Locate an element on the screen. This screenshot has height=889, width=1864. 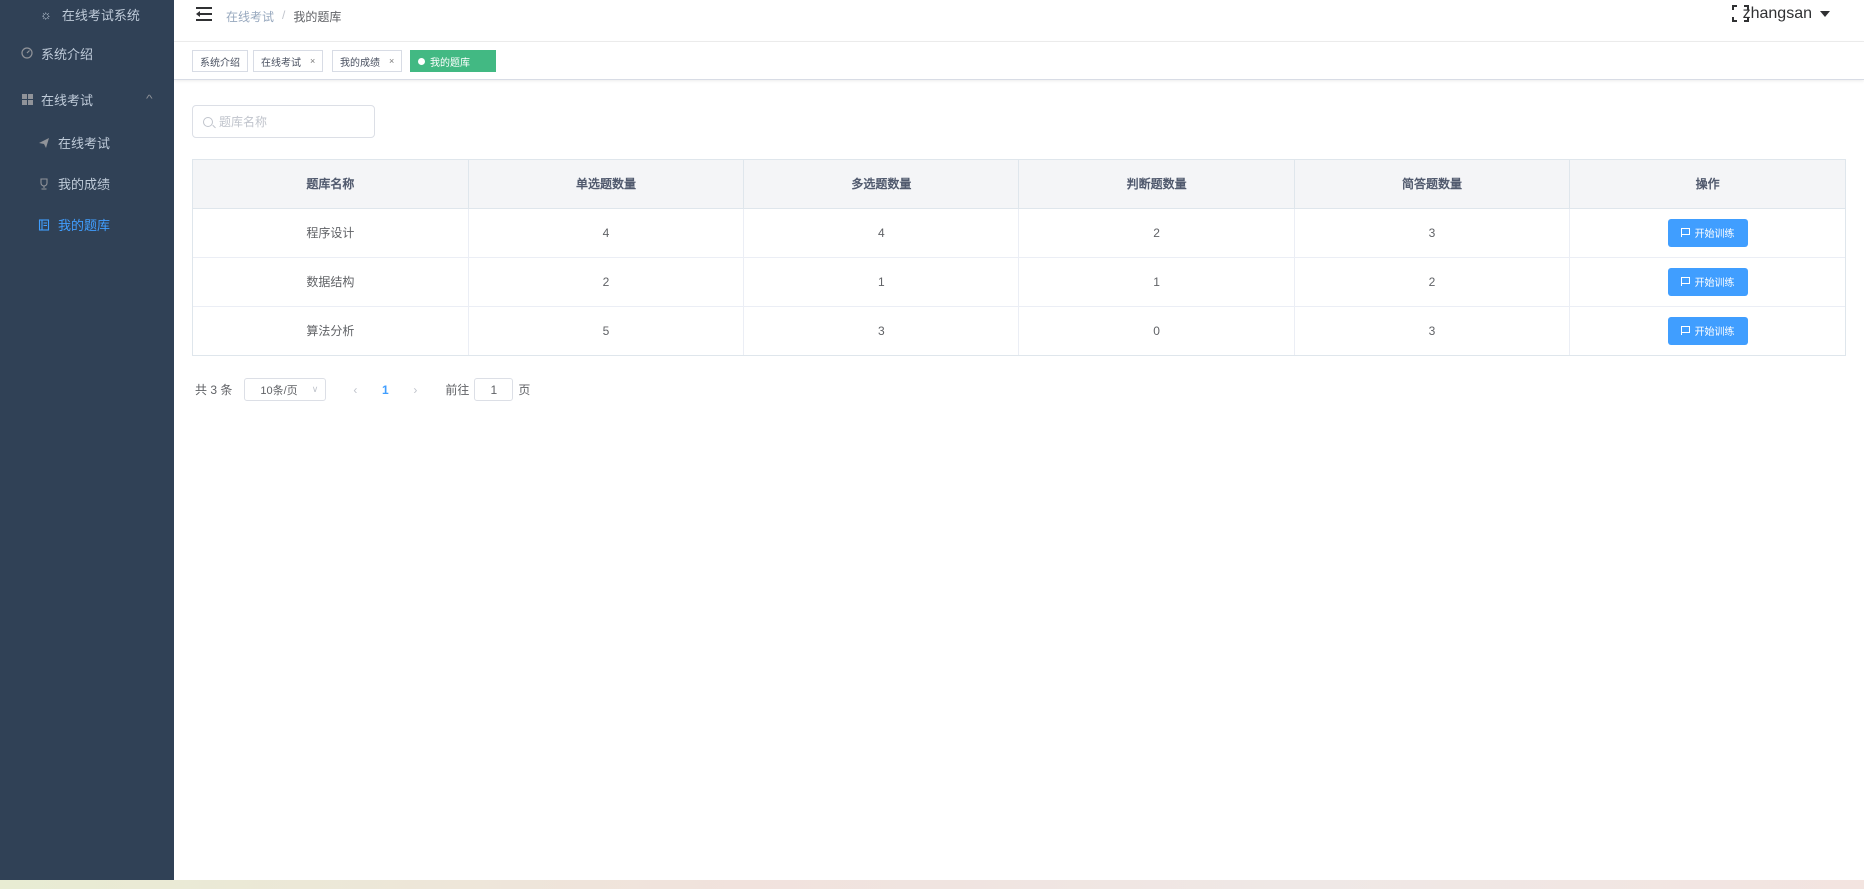
pagination: 共 3 条 10条/页 ∨ ‹ 1 › 前往 页 is located at coordinates (362, 389).